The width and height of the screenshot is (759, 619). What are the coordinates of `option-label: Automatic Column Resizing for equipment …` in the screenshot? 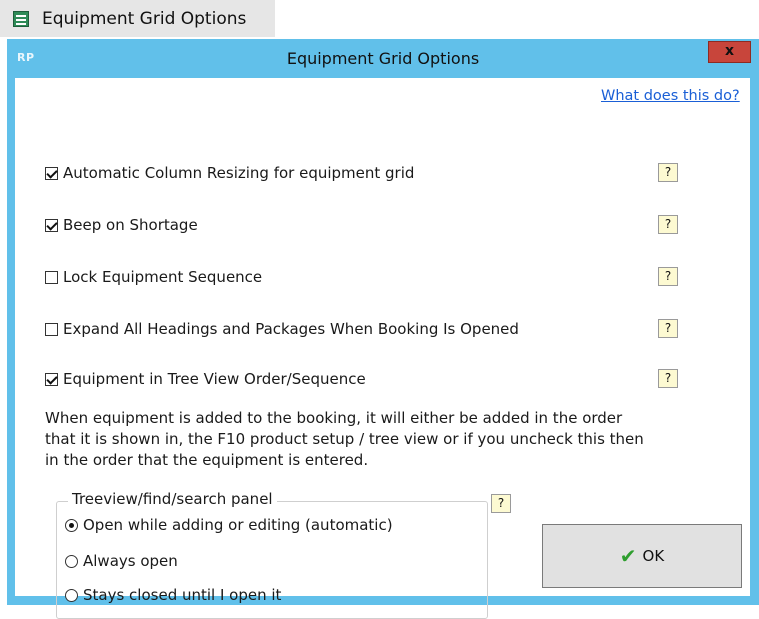 It's located at (239, 173).